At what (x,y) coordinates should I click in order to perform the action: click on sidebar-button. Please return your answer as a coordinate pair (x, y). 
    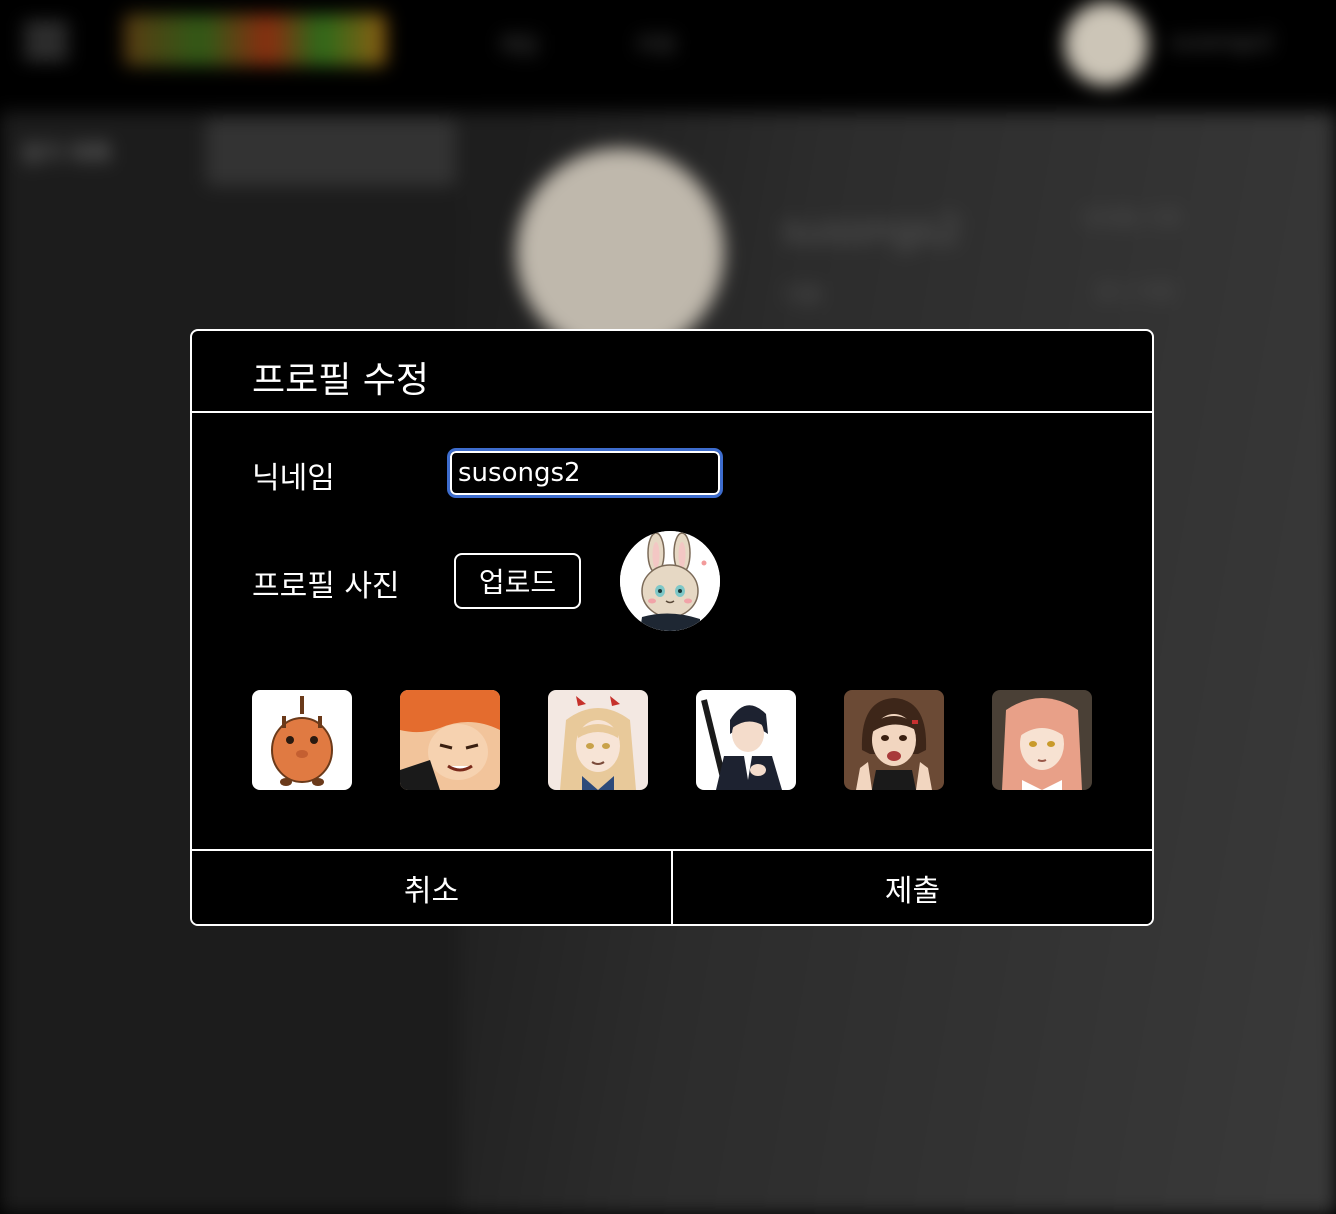
    Looking at the image, I should click on (331, 152).